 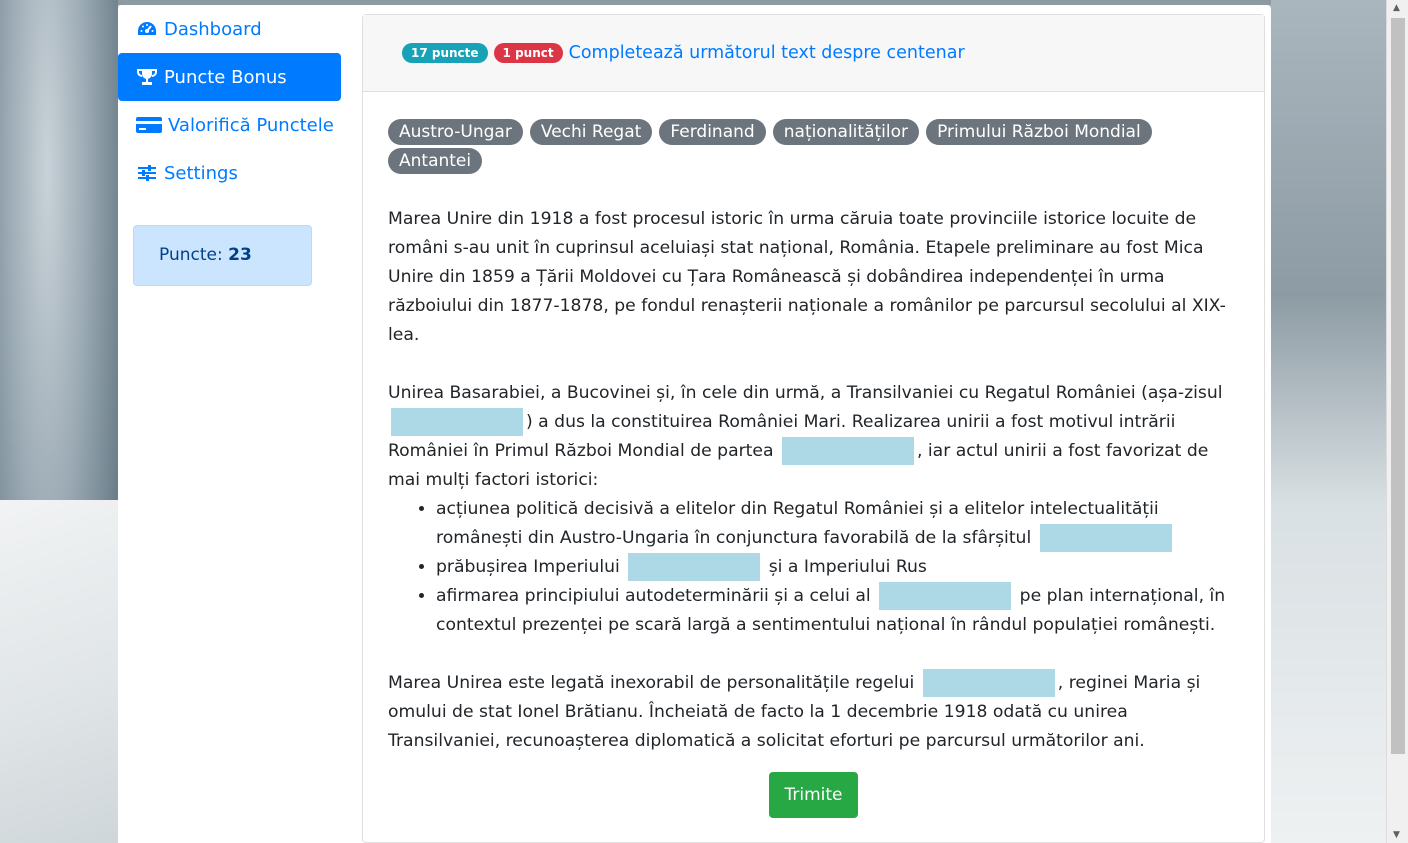 I want to click on sidebar-item-settings: Settings, so click(x=229, y=173).